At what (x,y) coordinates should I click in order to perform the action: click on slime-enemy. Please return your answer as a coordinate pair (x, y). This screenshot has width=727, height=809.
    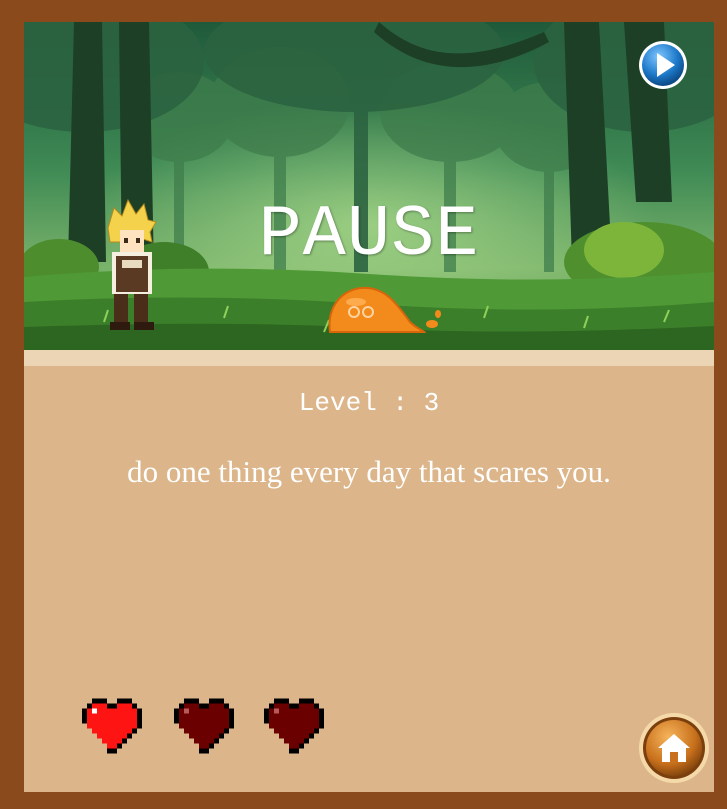
    Looking at the image, I should click on (384, 309).